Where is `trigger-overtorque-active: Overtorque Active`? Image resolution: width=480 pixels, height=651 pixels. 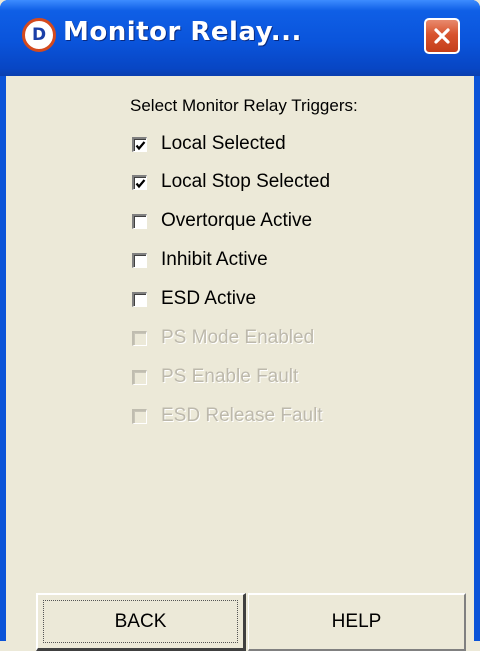 trigger-overtorque-active: Overtorque Active is located at coordinates (222, 221).